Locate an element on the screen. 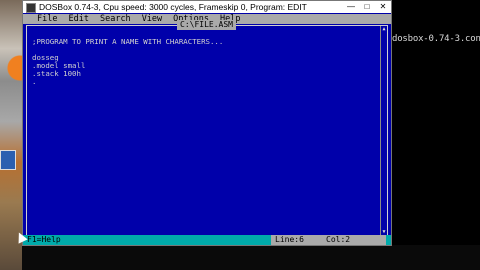 The height and width of the screenshot is (270, 480). file-title: C:\FILE.ASM is located at coordinates (206, 25).